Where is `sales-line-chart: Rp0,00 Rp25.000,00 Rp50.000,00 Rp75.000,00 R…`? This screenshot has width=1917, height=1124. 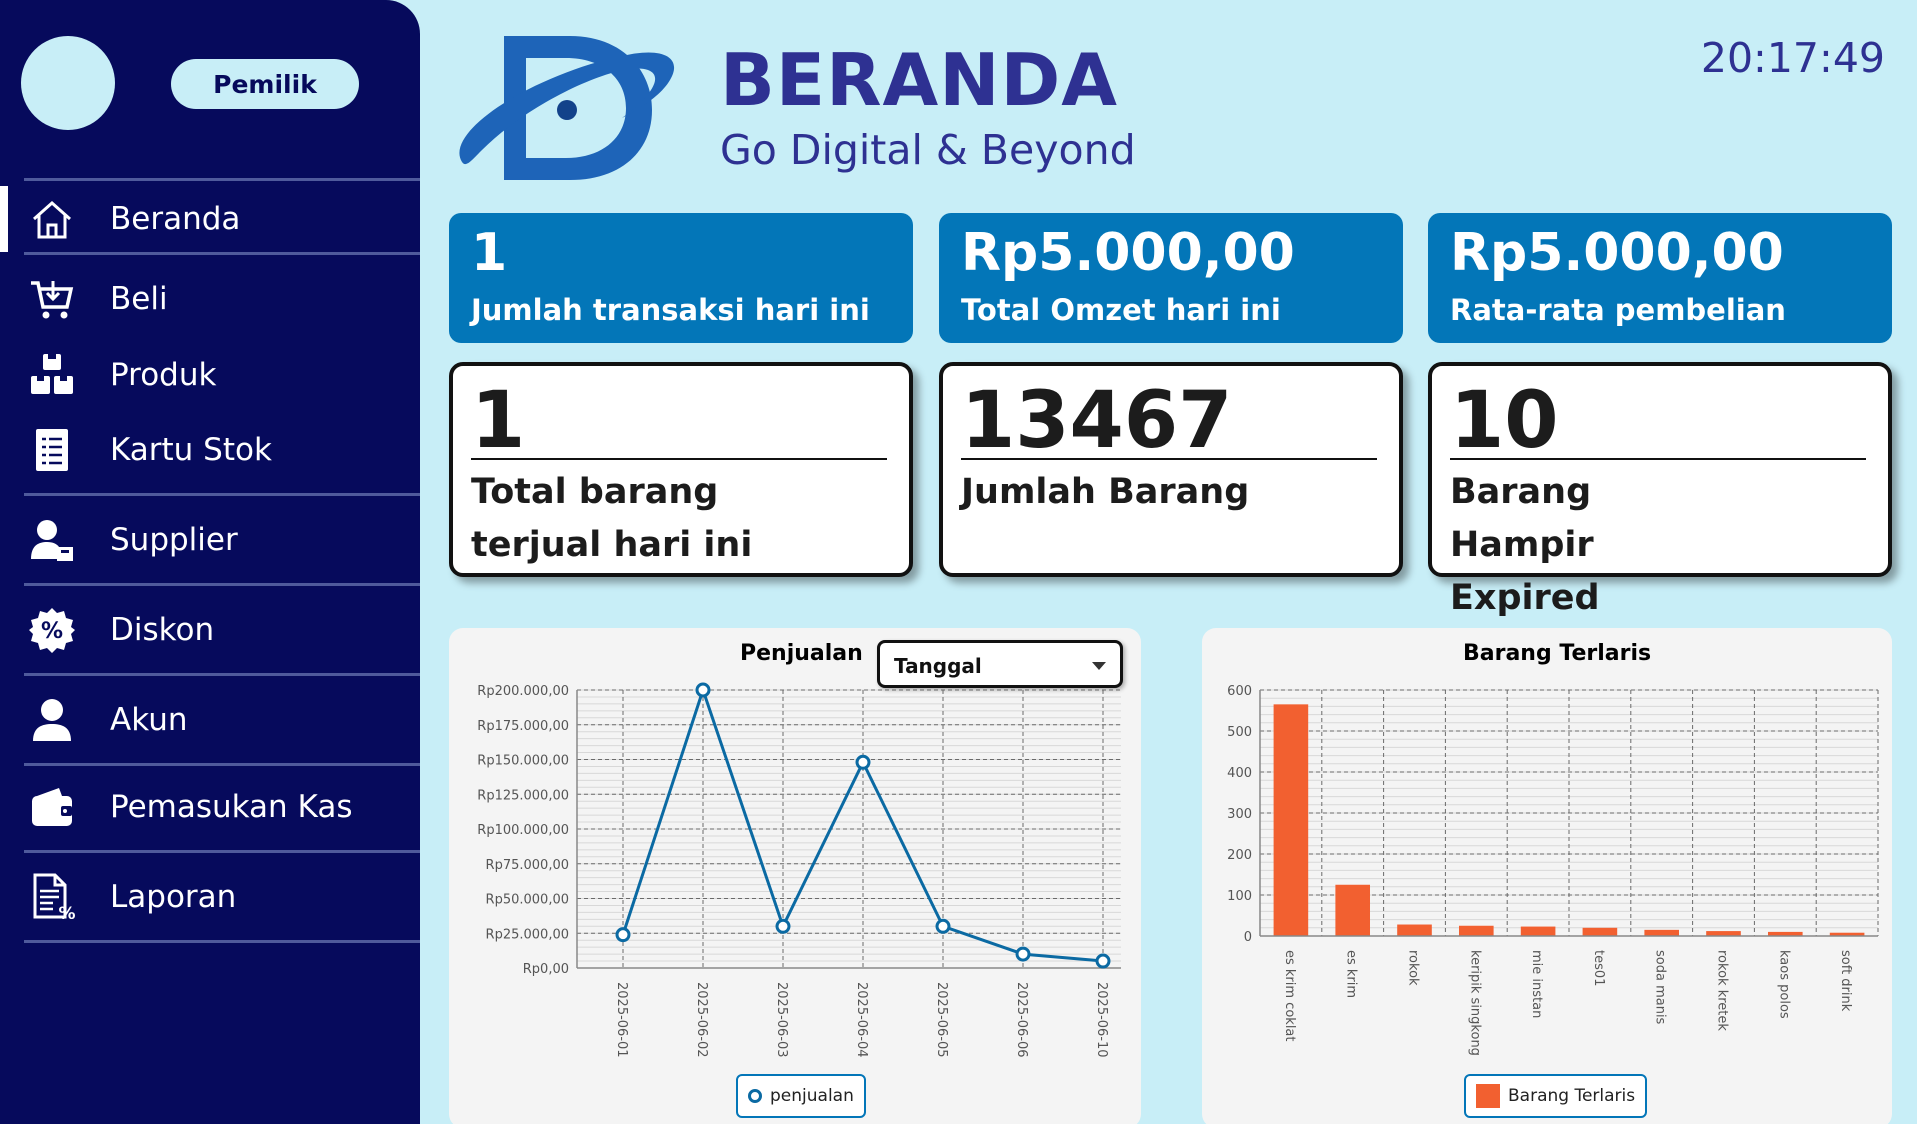 sales-line-chart: Rp0,00 Rp25.000,00 Rp50.000,00 Rp75.000,00 R… is located at coordinates (799, 870).